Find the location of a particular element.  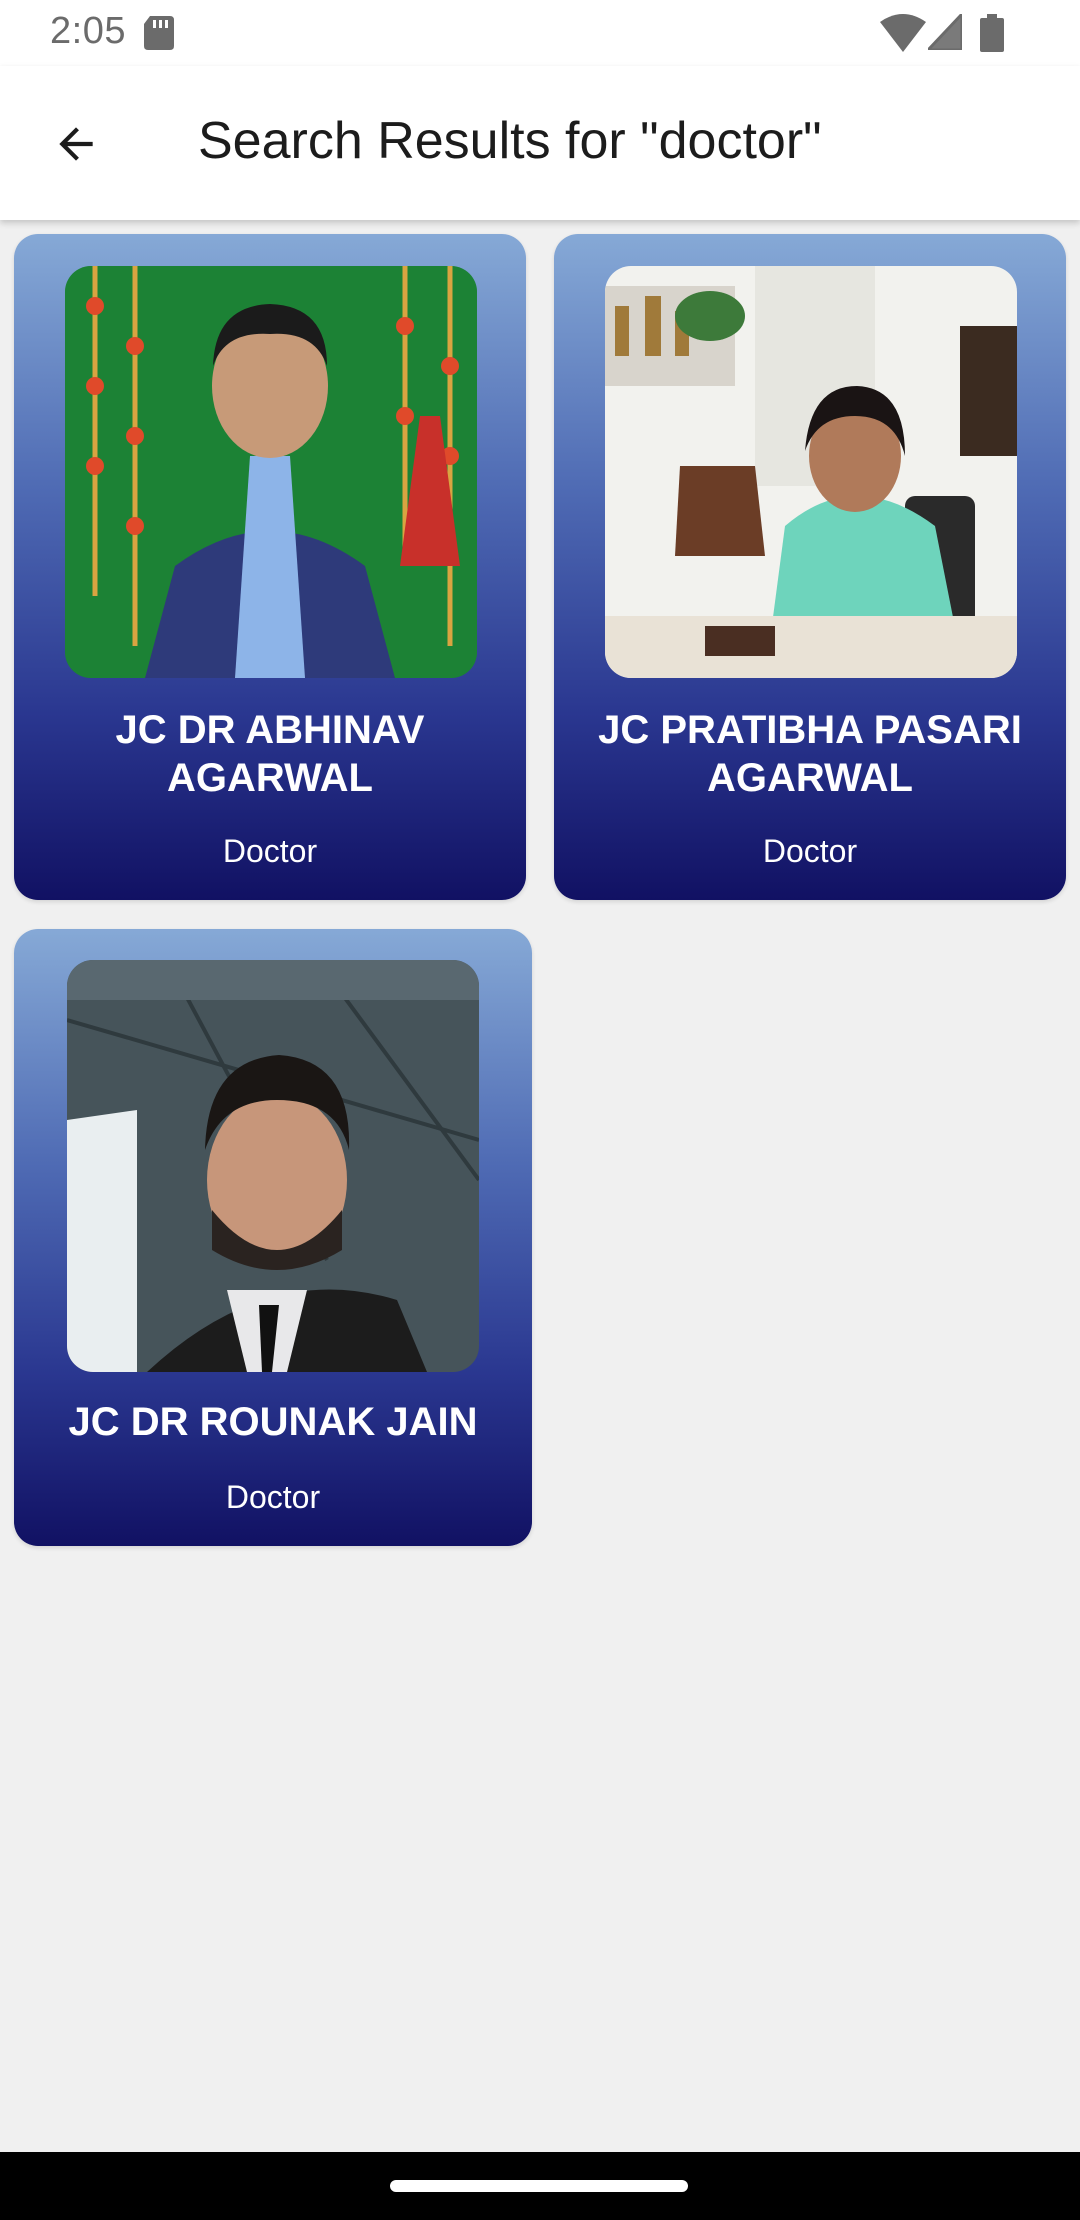

sd-card-icon is located at coordinates (159, 33).